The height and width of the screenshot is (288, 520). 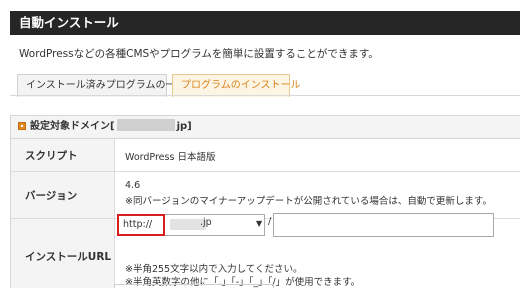 What do you see at coordinates (206, 222) in the screenshot?
I see `url-domain-suffix: .jp` at bounding box center [206, 222].